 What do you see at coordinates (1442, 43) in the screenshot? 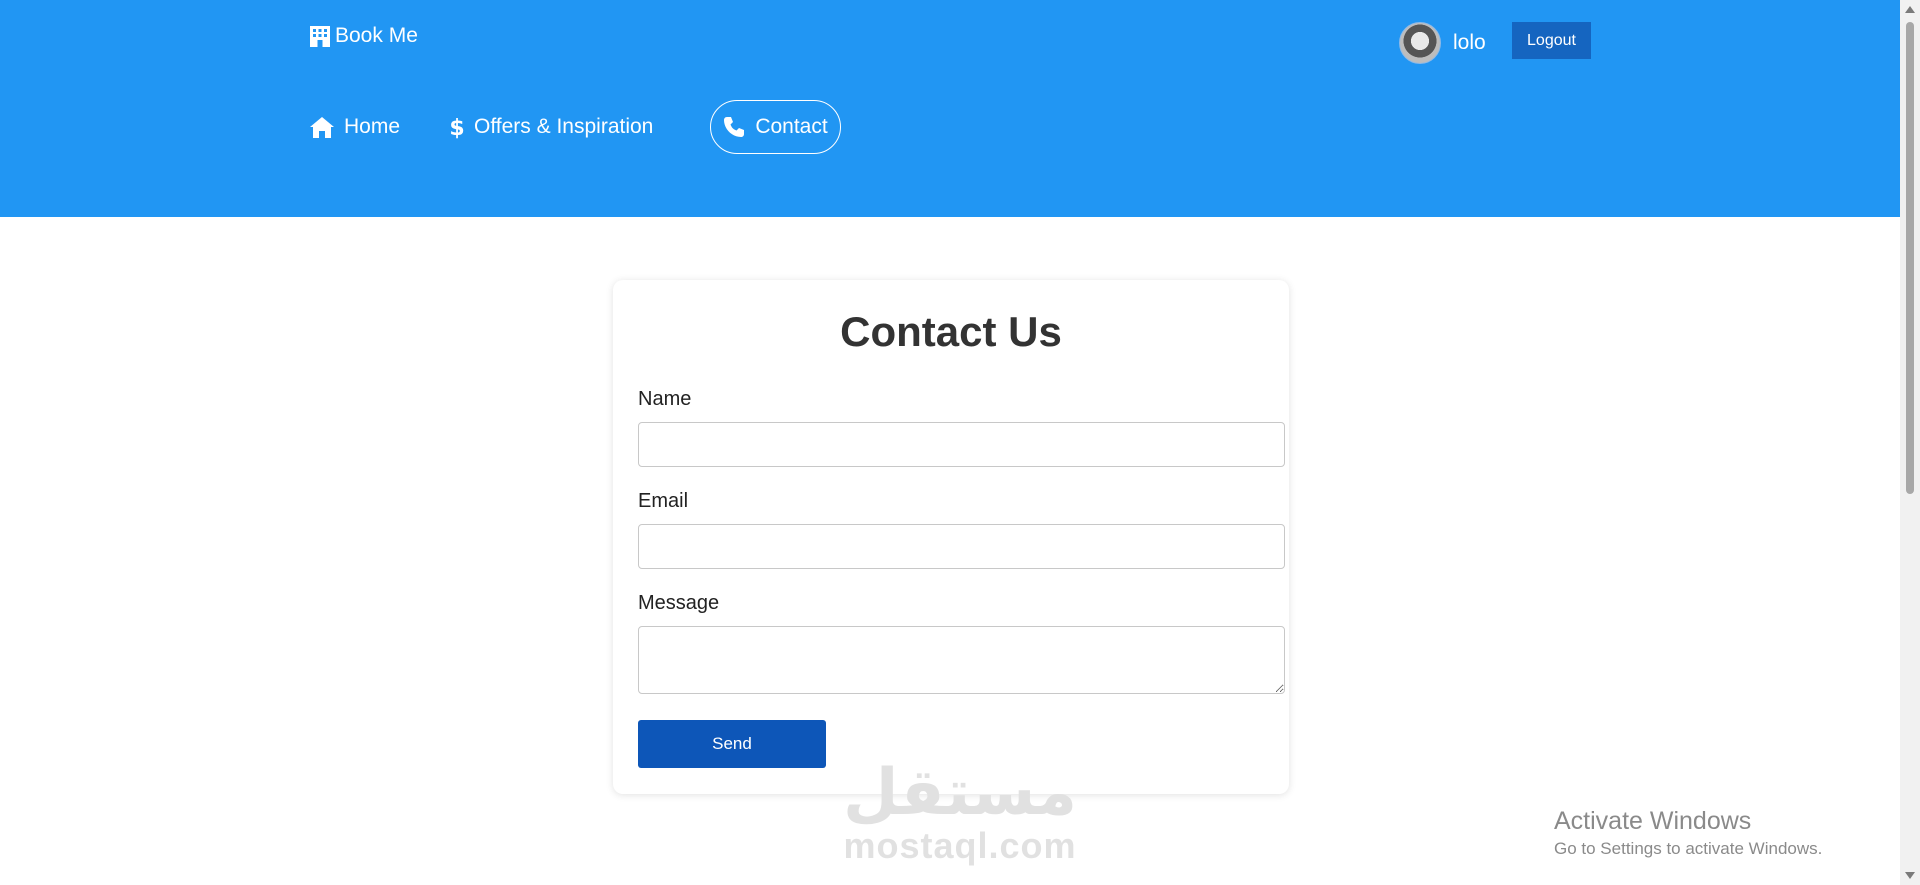
I see `user-profile: lolo` at bounding box center [1442, 43].